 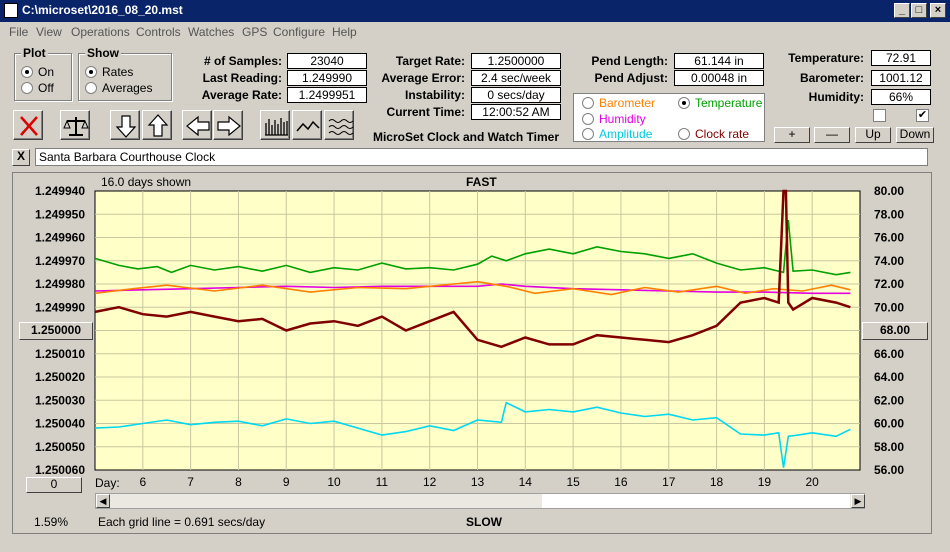 I want to click on grid-note-label: Each grid line = 0.691 secs/day, so click(x=182, y=522).